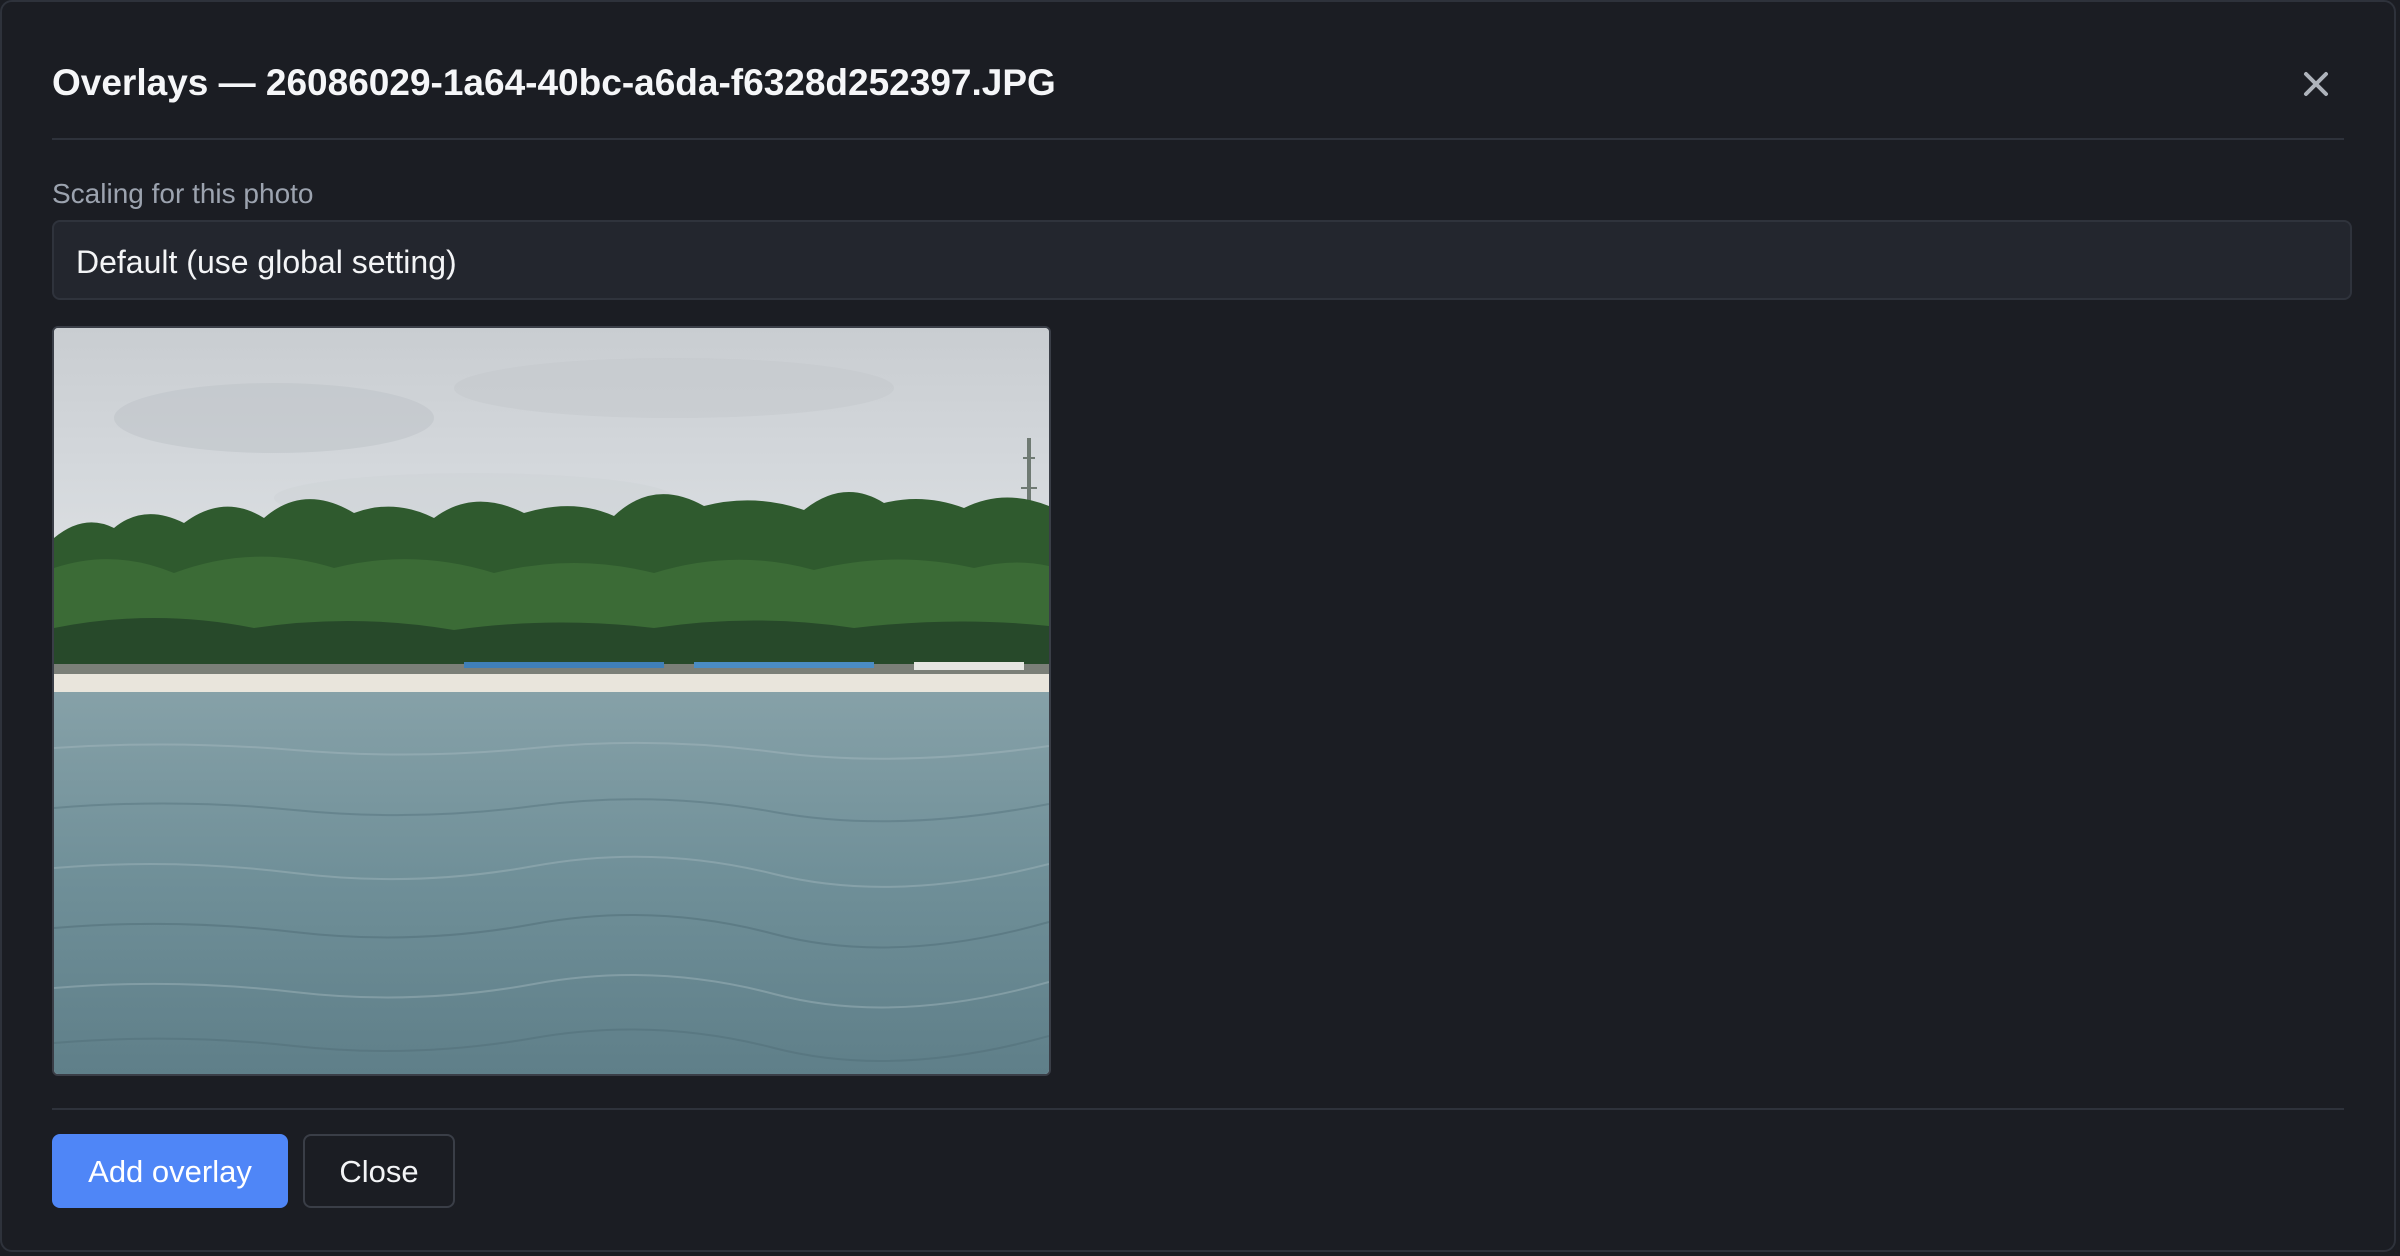 The image size is (2400, 1256). Describe the element at coordinates (1198, 1109) in the screenshot. I see `footer-divider` at that location.